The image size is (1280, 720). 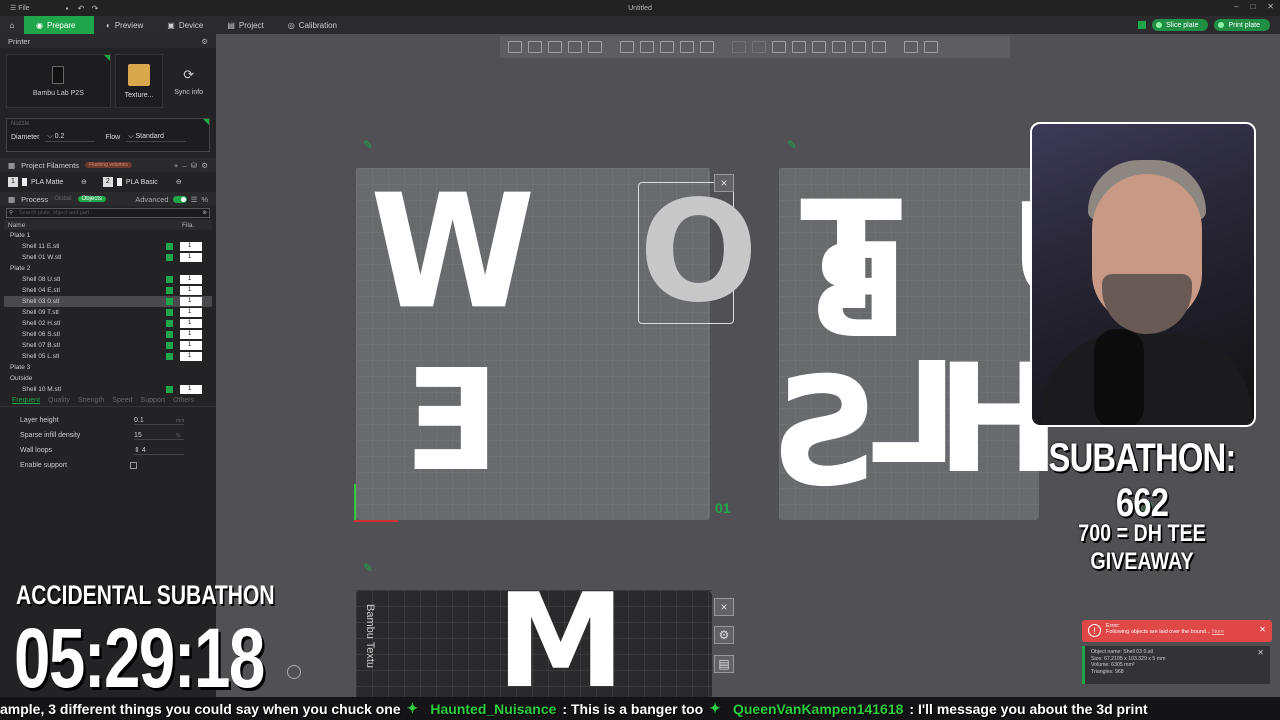 What do you see at coordinates (188, 81) in the screenshot?
I see `sync-info-button: ⟳ Sync info` at bounding box center [188, 81].